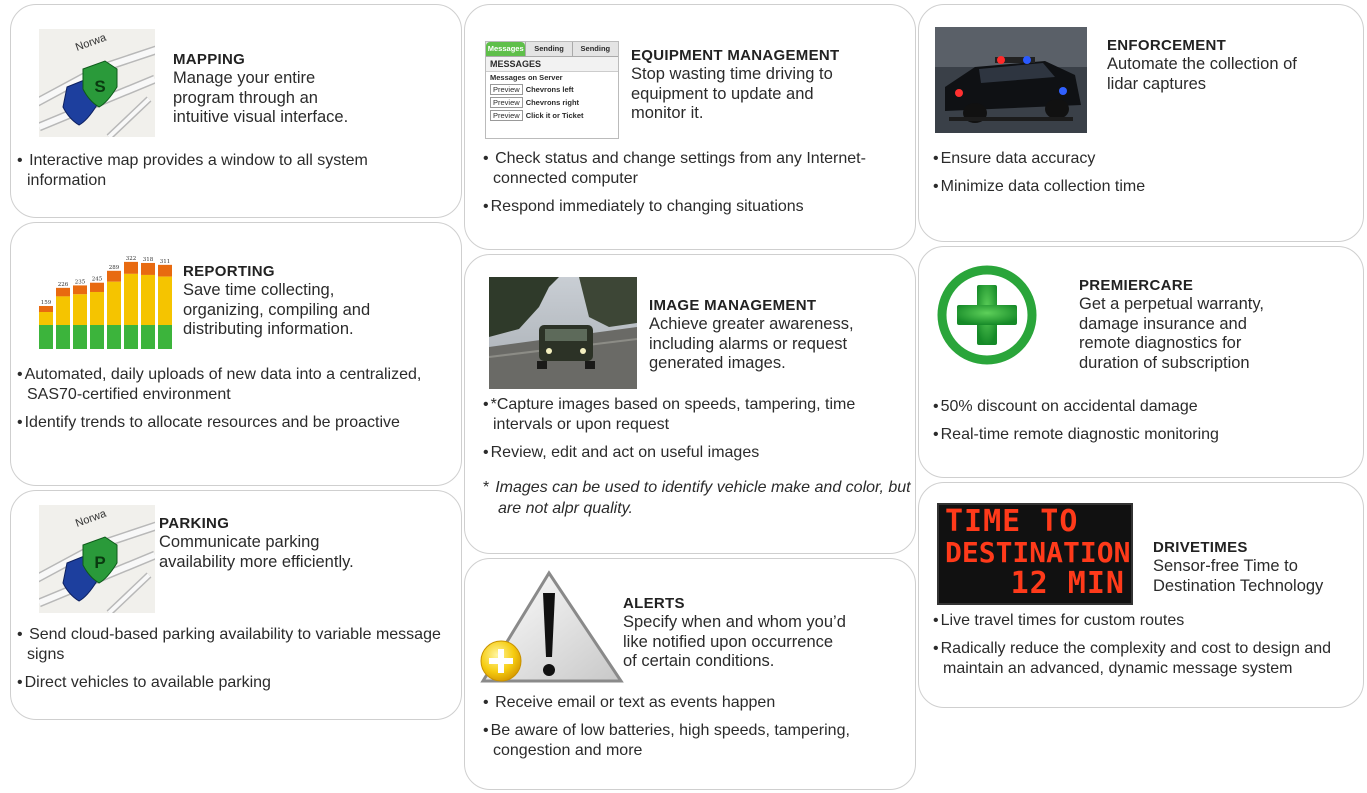 This screenshot has width=1367, height=793. What do you see at coordinates (99, 86) in the screenshot?
I see `badge-letter: S` at bounding box center [99, 86].